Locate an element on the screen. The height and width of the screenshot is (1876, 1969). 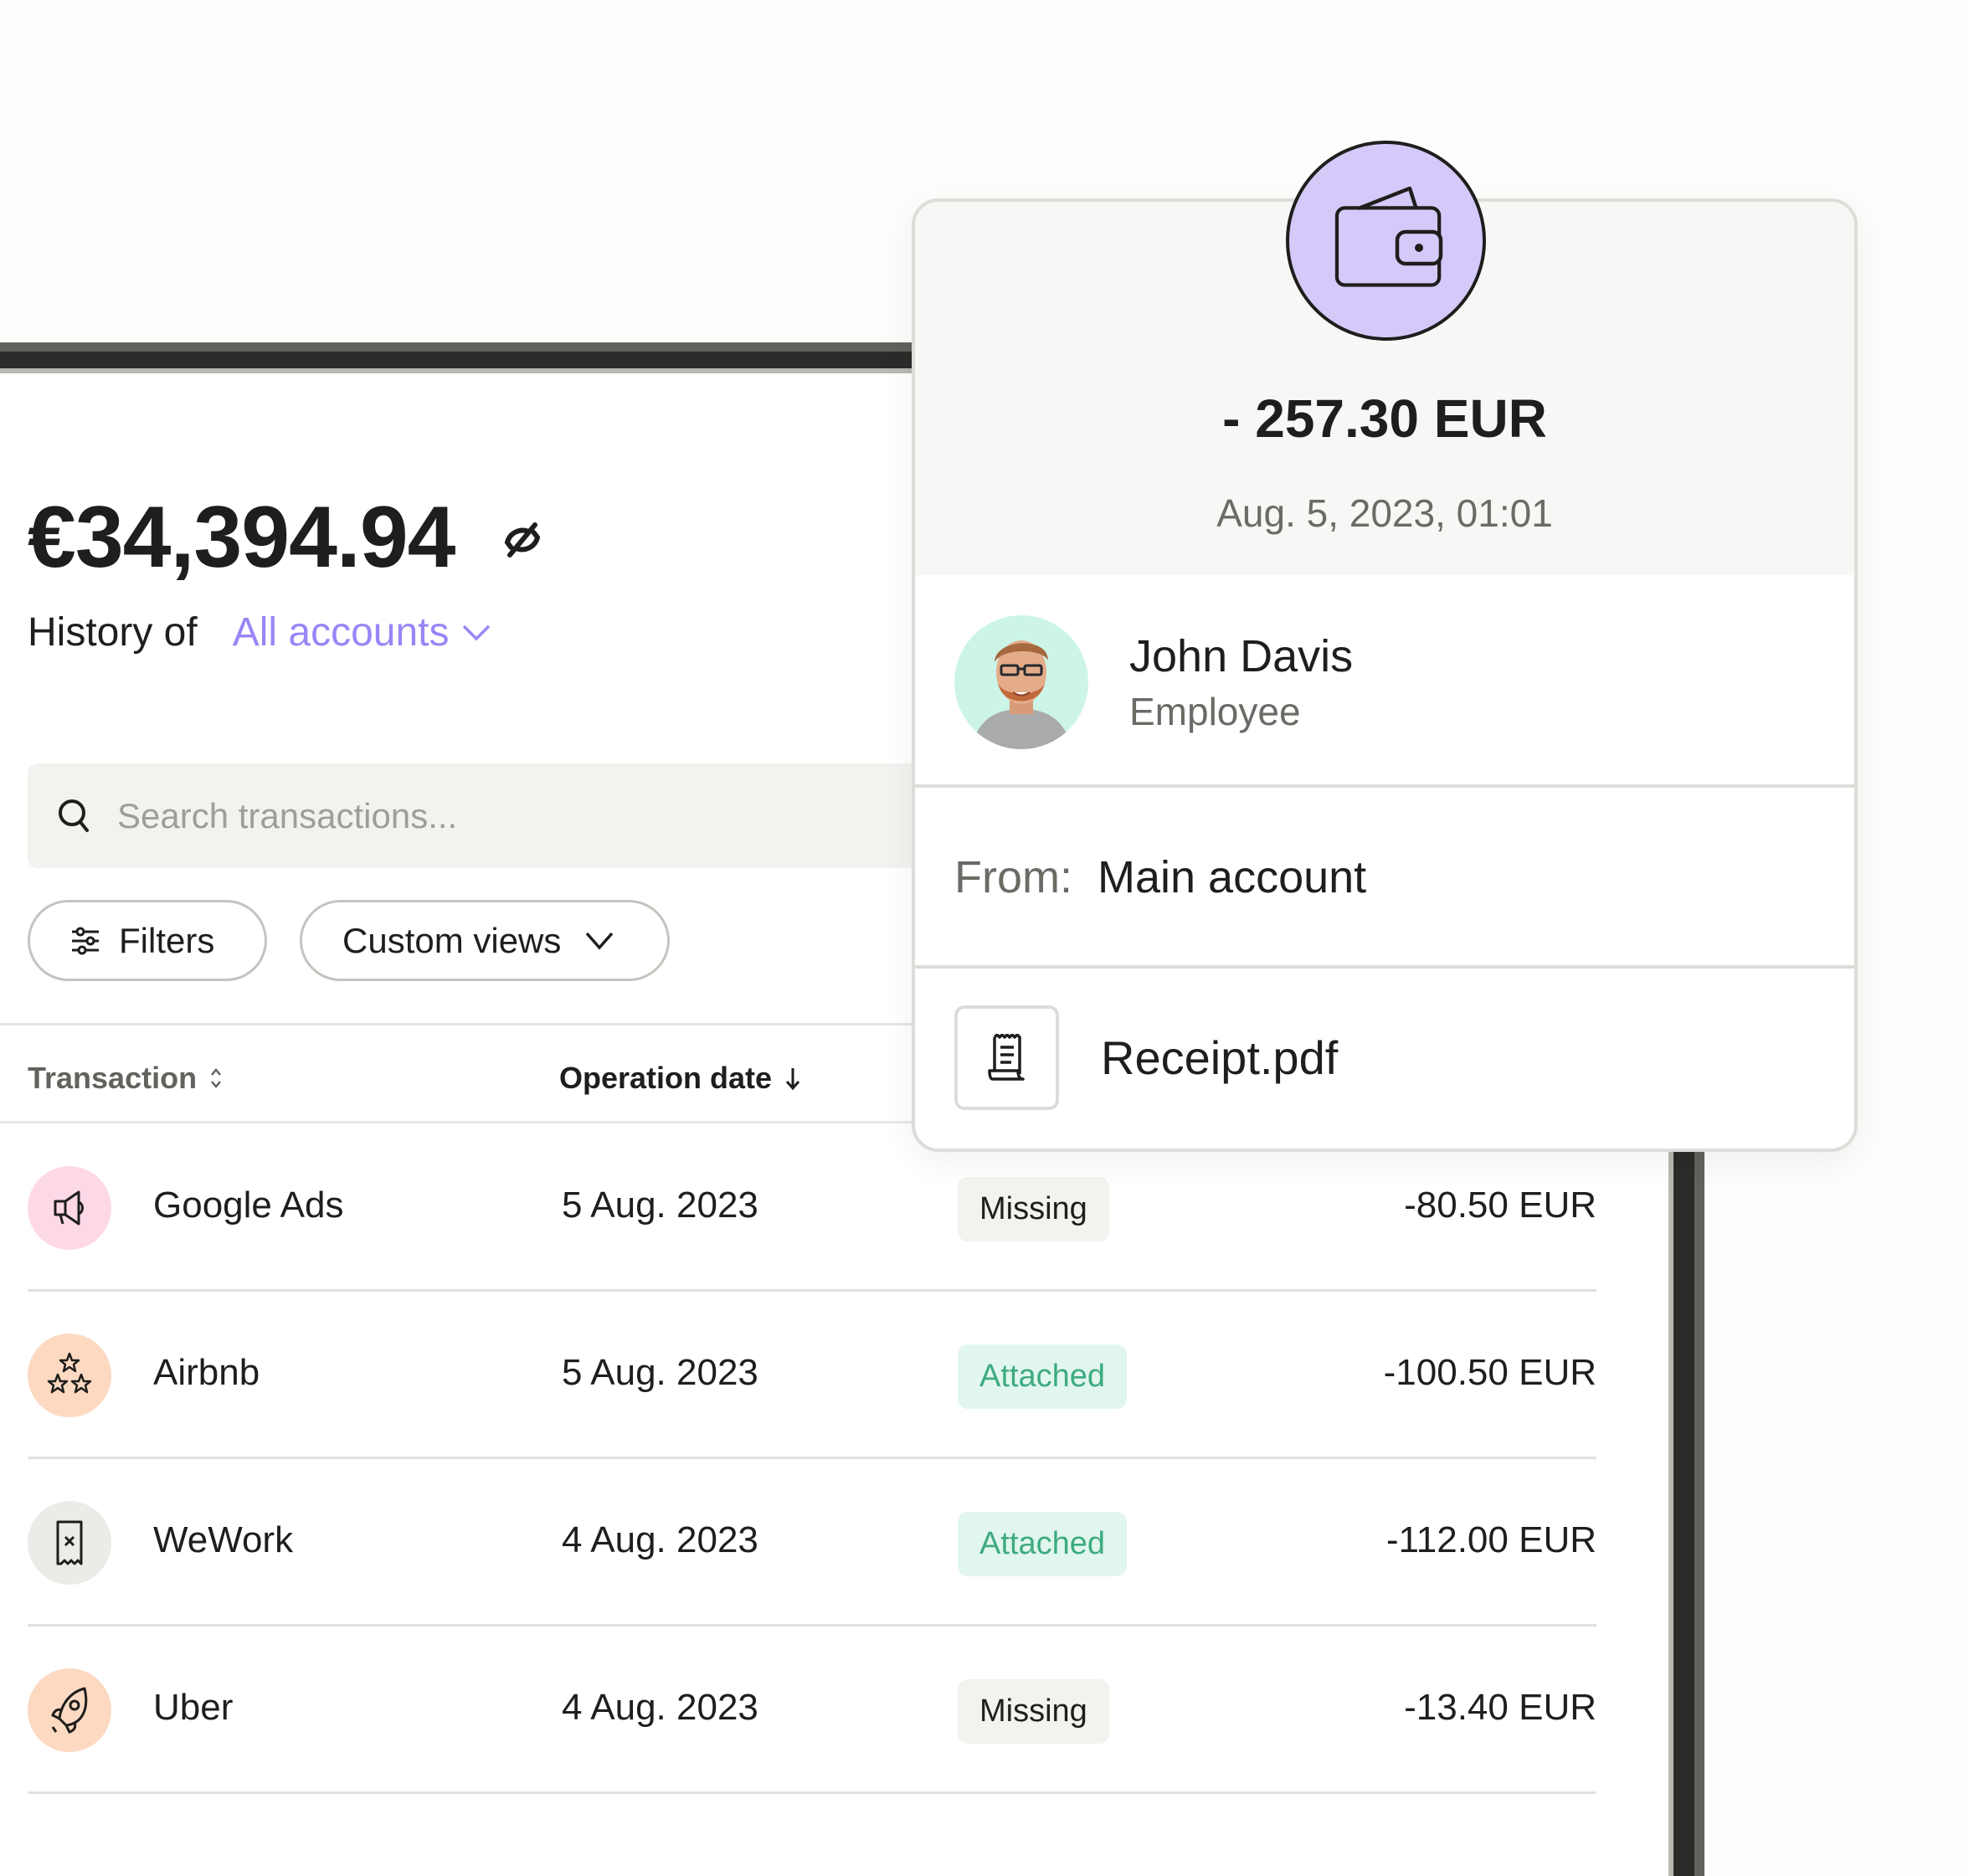
from-account: Main account is located at coordinates (1232, 877).